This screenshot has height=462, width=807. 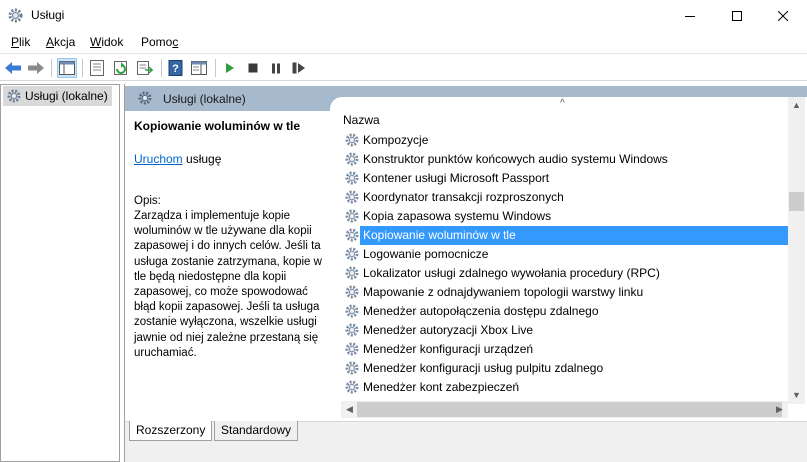 What do you see at coordinates (256, 431) in the screenshot?
I see `tab-standard: Standardowy` at bounding box center [256, 431].